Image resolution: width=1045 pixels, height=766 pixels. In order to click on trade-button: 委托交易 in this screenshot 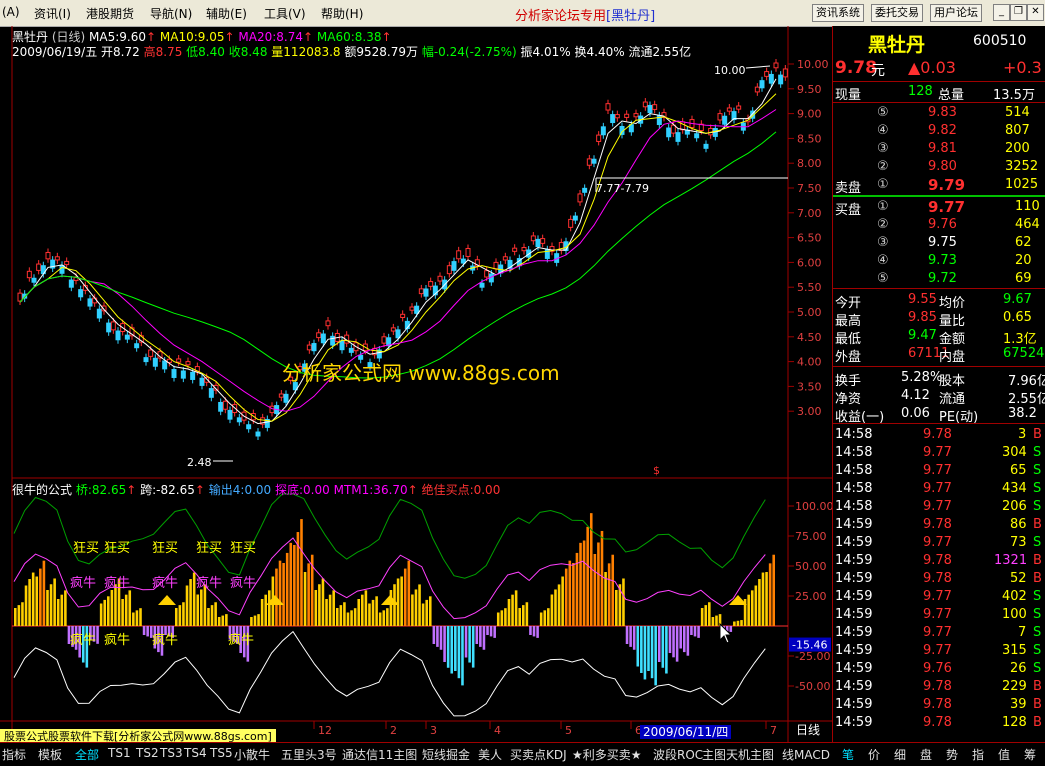, I will do `click(897, 13)`.